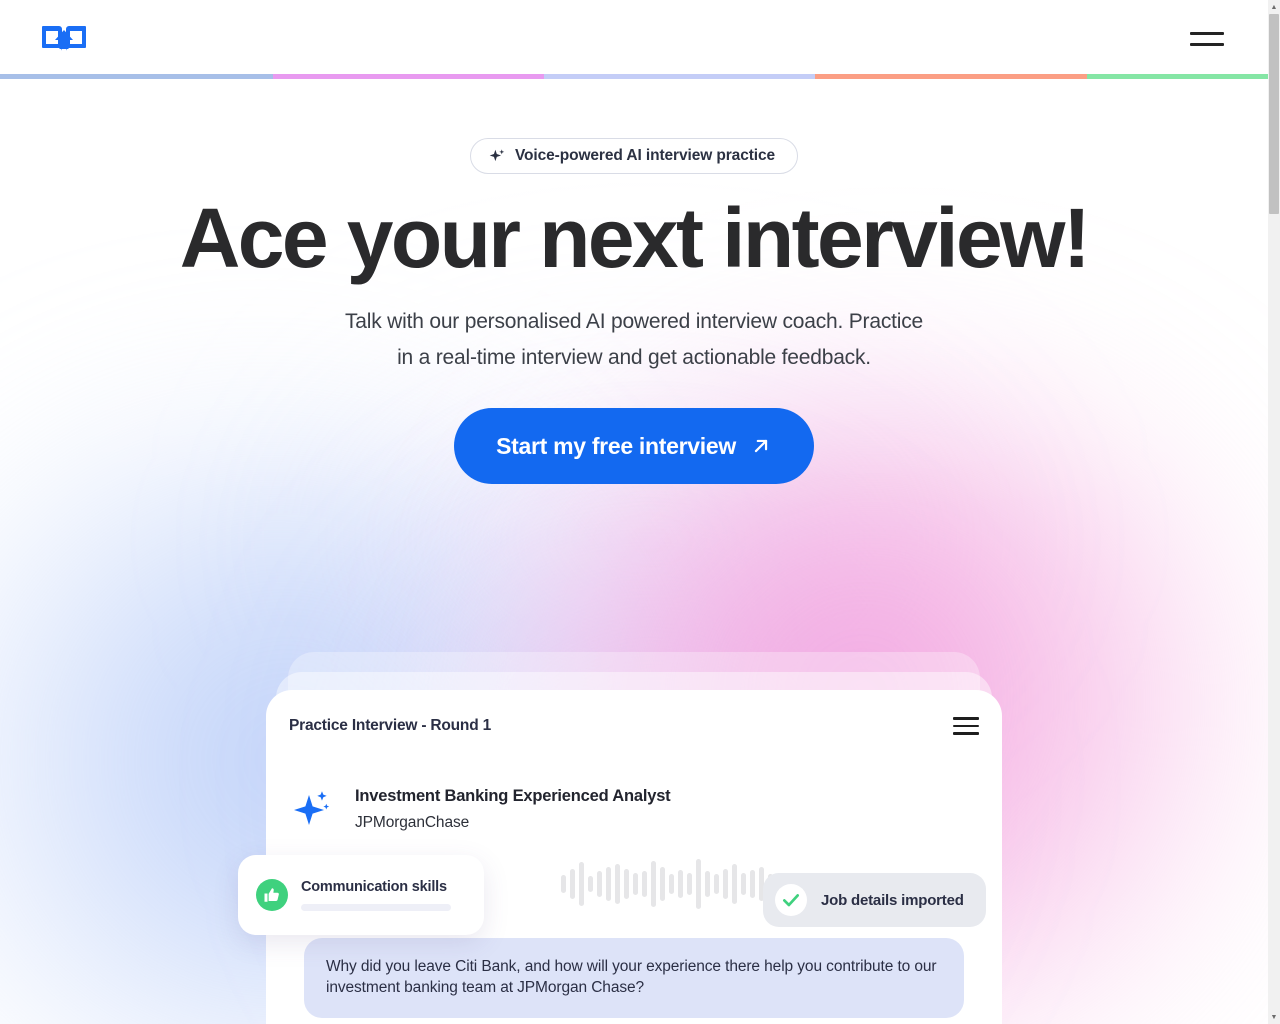 Image resolution: width=1280 pixels, height=1024 pixels. I want to click on arrow-up-right-icon, so click(761, 446).